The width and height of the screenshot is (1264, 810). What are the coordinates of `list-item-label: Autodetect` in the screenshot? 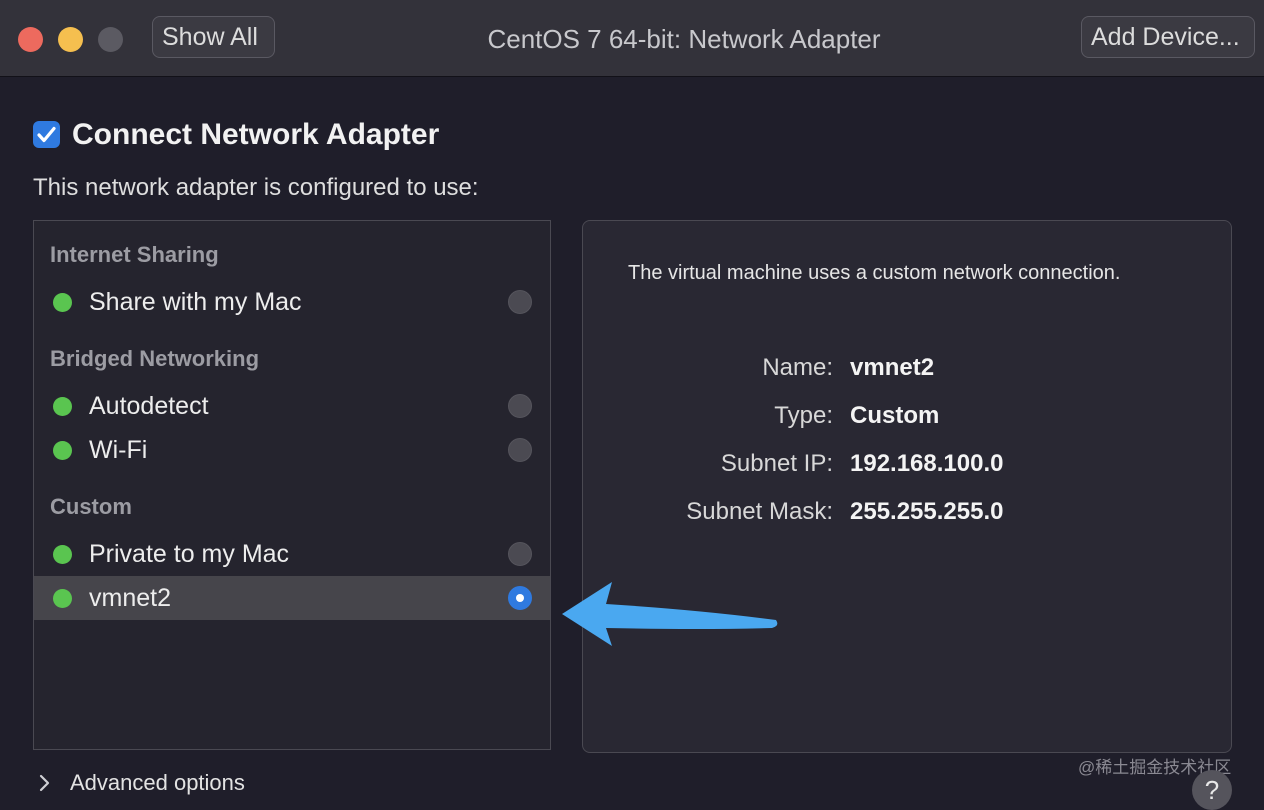 It's located at (149, 406).